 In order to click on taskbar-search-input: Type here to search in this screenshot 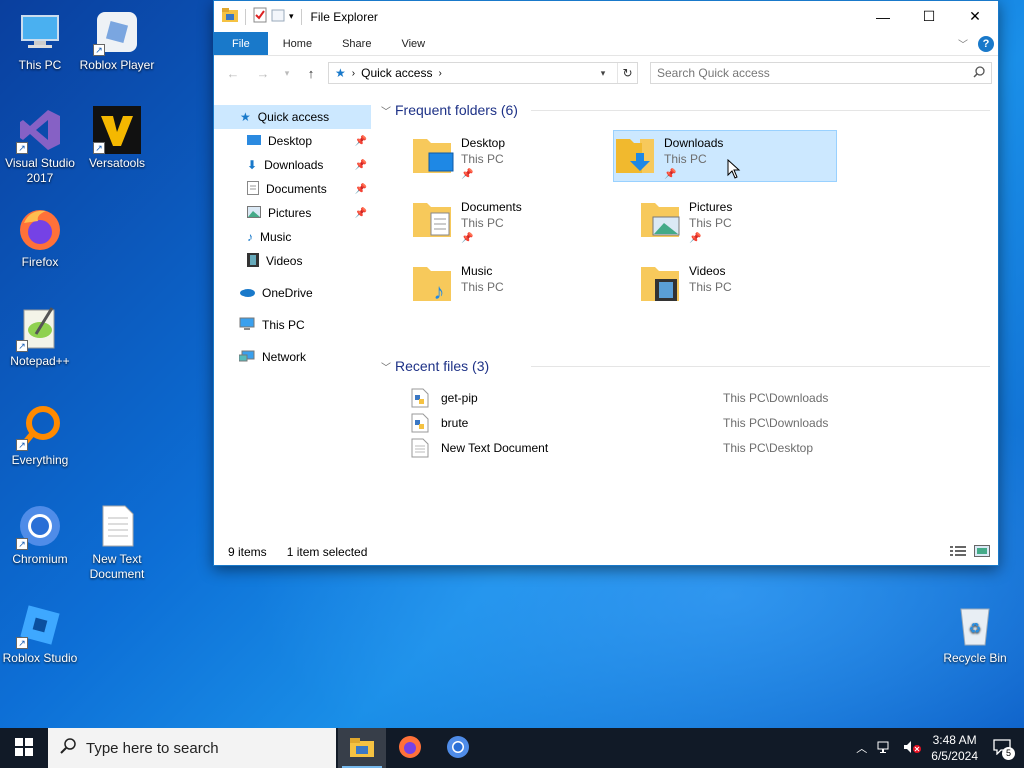, I will do `click(152, 748)`.